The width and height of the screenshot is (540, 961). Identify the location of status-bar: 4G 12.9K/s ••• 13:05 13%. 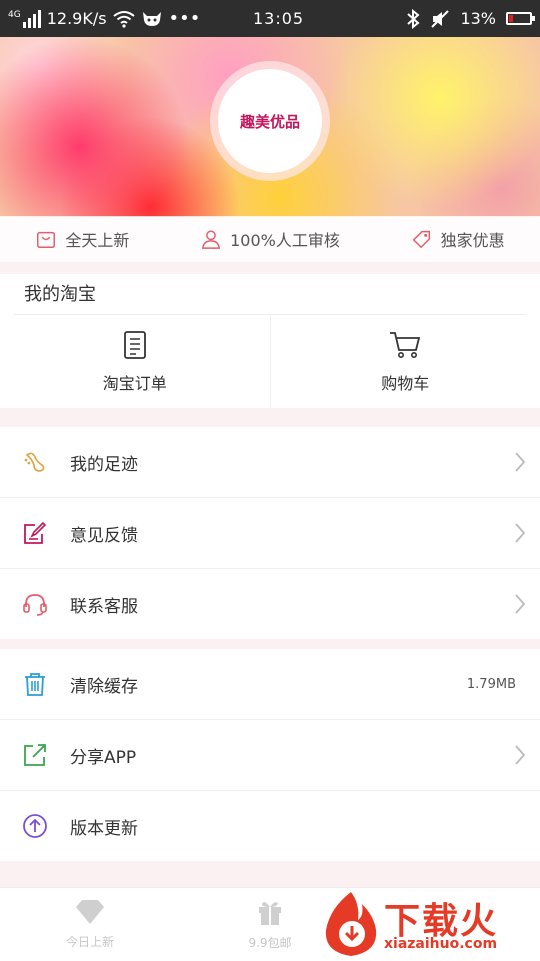
(270, 18).